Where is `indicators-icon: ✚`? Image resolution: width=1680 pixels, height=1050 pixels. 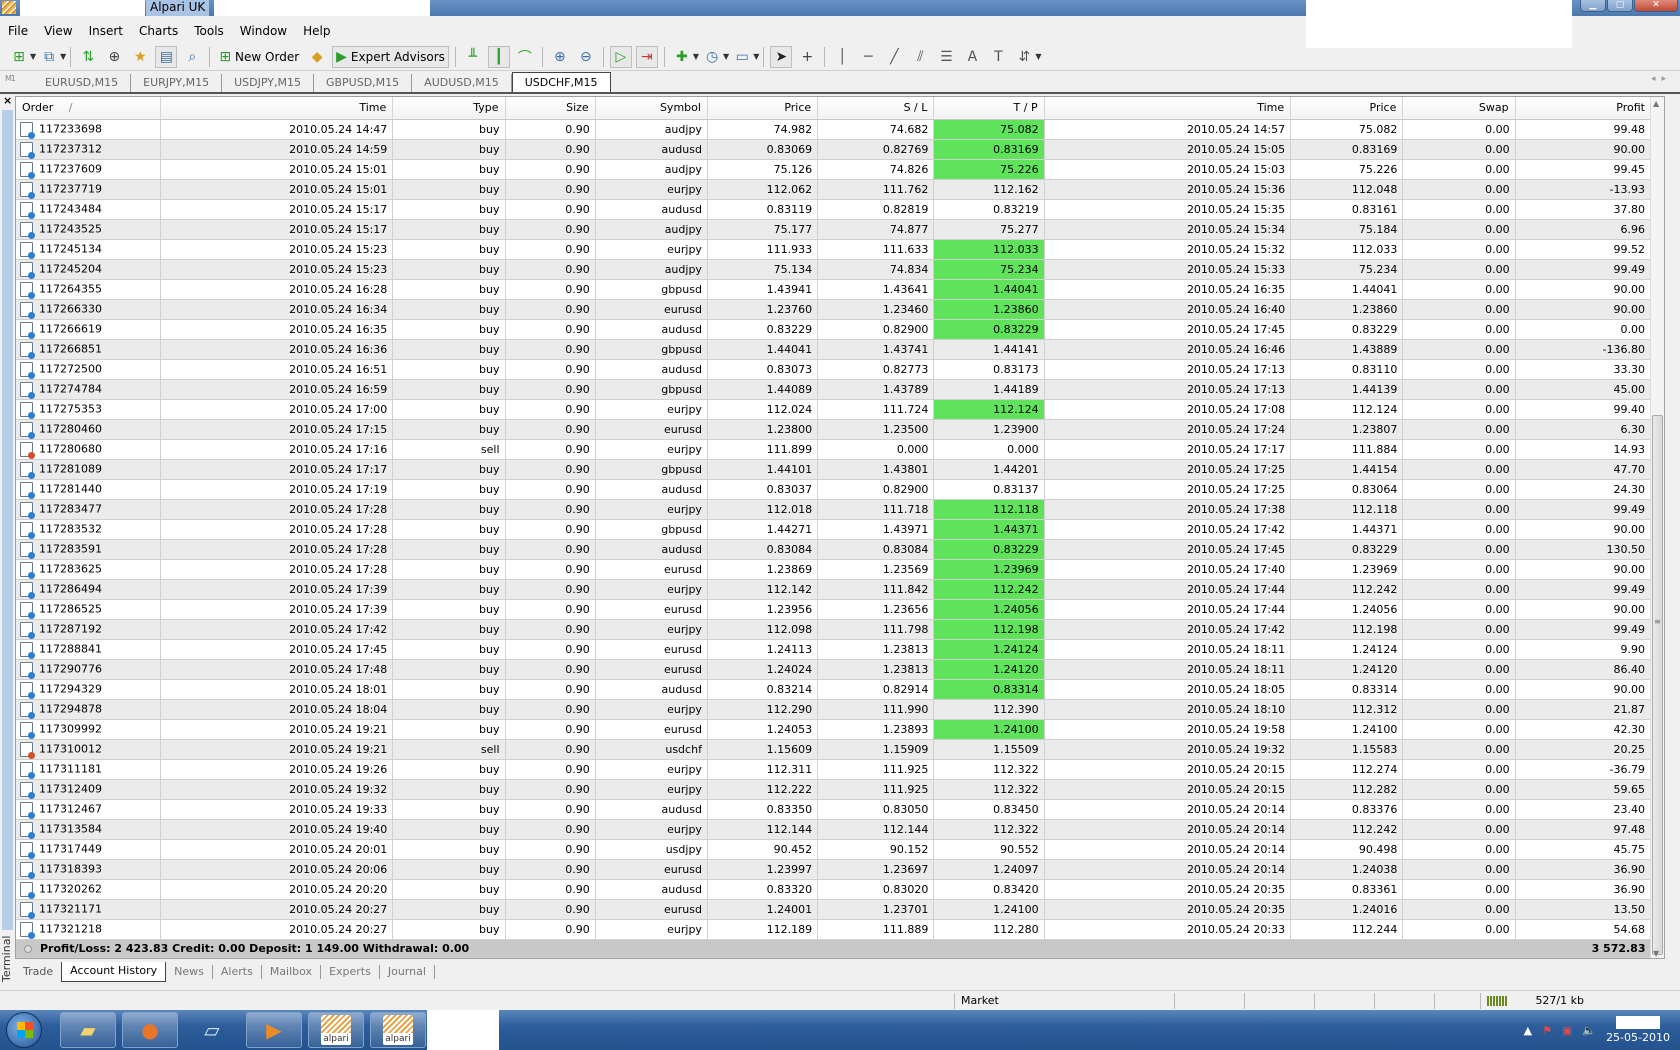 indicators-icon: ✚ is located at coordinates (682, 57).